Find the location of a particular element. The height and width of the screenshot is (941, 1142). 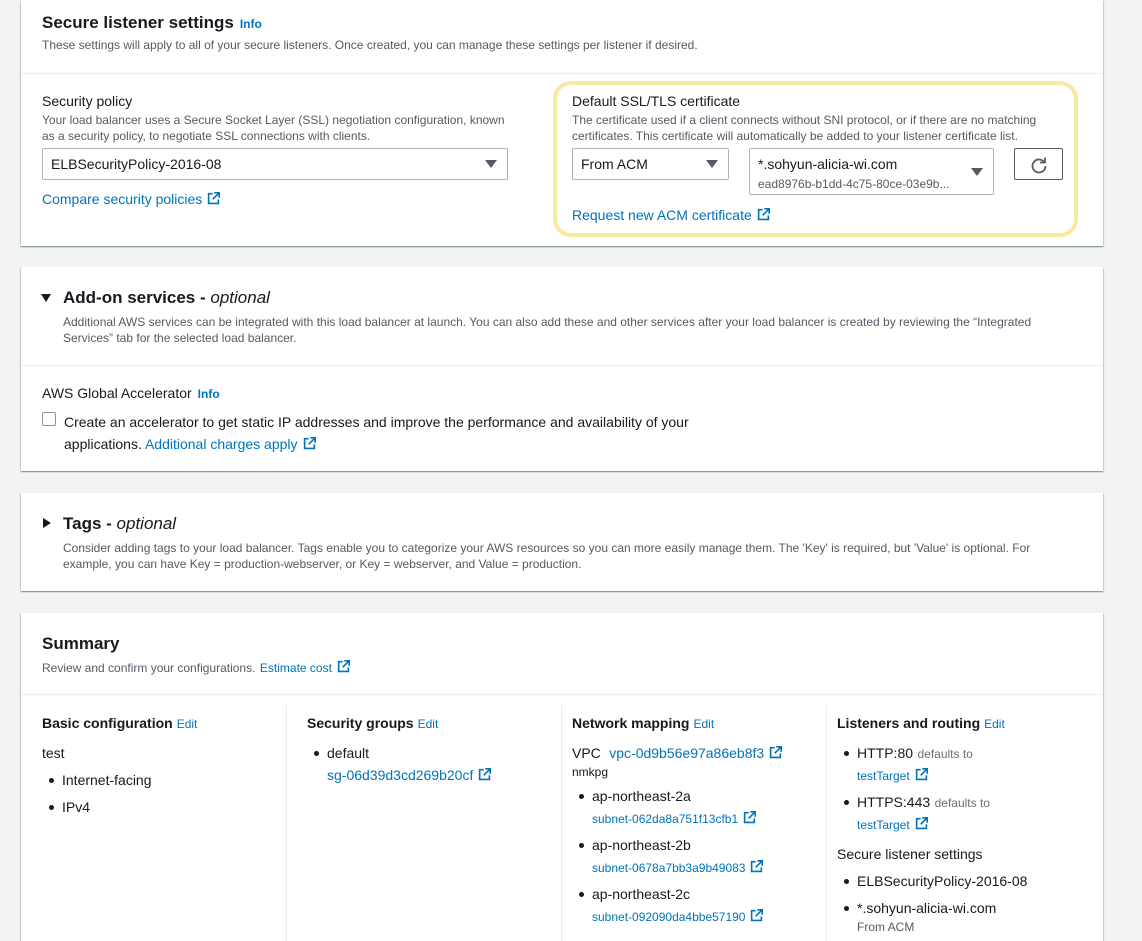

estimate-cost-link: Estimate cost is located at coordinates (305, 667).